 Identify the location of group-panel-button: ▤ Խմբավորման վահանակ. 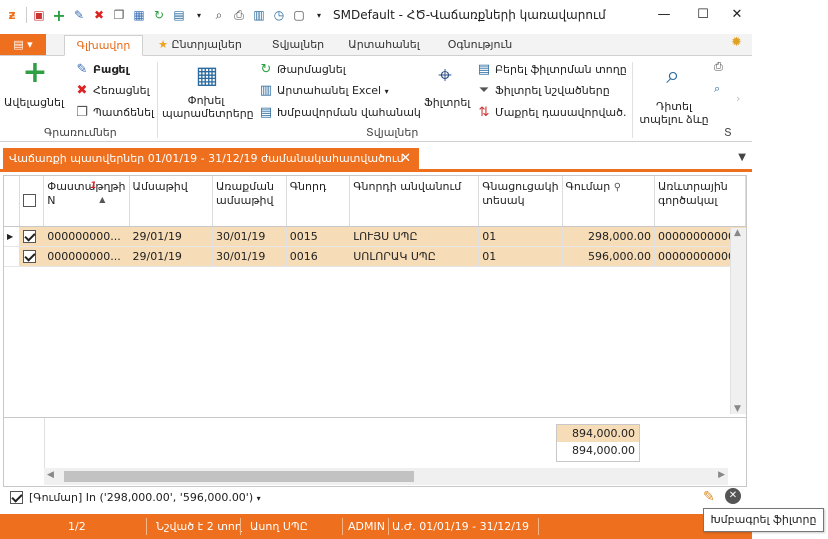
(339, 113).